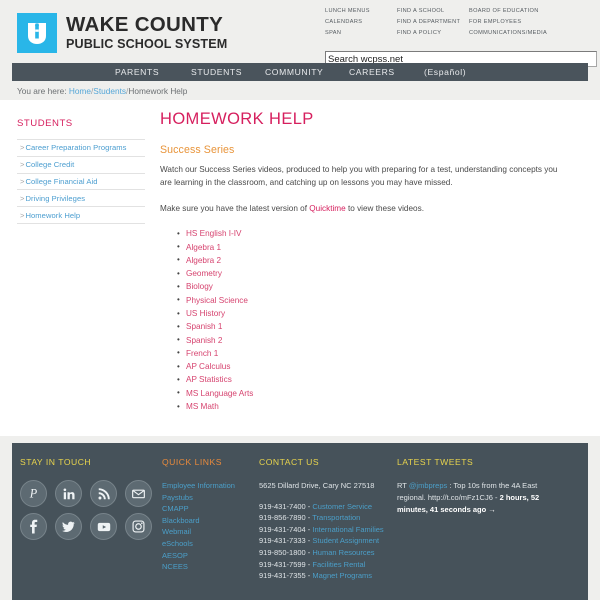 The width and height of the screenshot is (600, 600). Describe the element at coordinates (33, 526) in the screenshot. I see `facebook-icon` at that location.